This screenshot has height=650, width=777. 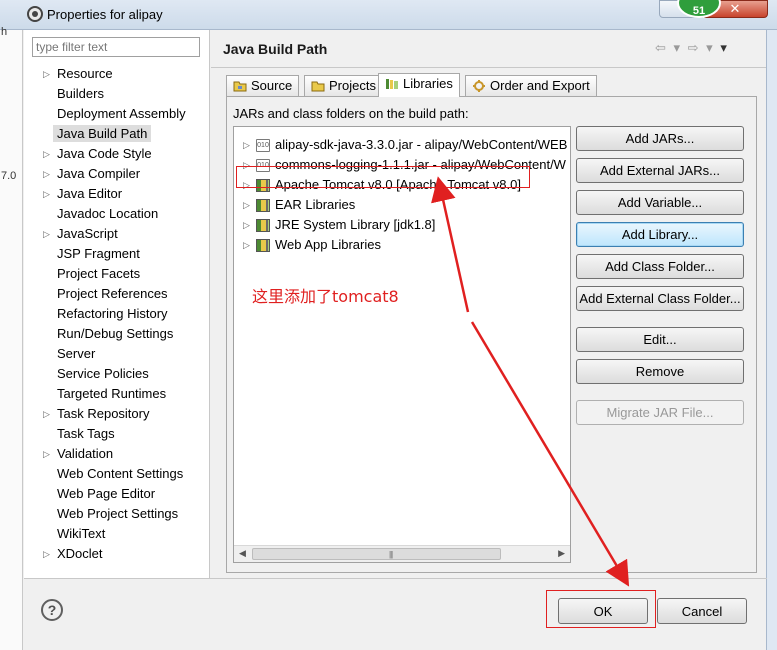 I want to click on remove-button: Remove, so click(x=660, y=371).